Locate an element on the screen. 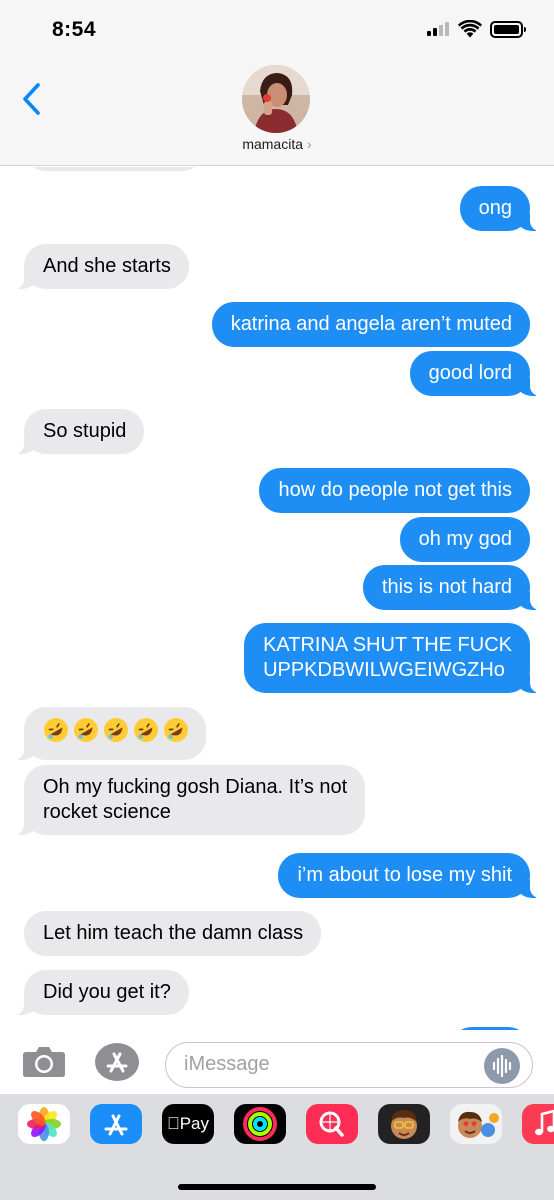  message-text: oh my god is located at coordinates (465, 539).